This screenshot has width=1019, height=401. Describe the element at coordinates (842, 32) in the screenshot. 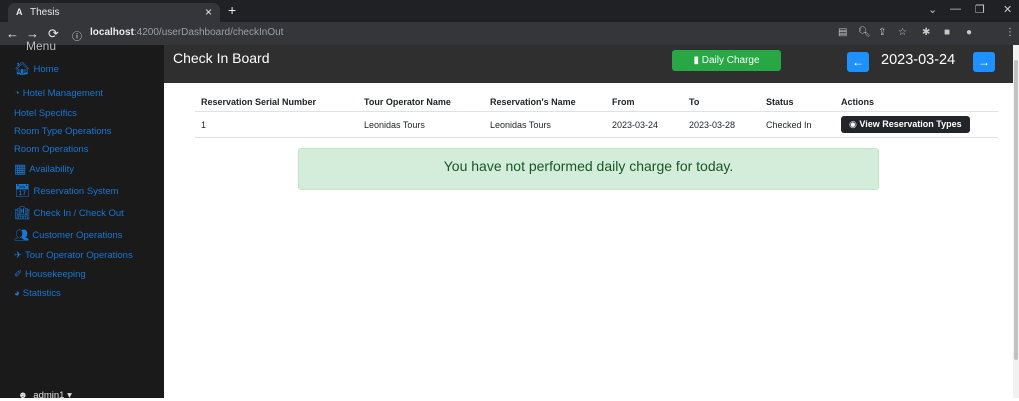

I see `translate-icon: ▤` at that location.